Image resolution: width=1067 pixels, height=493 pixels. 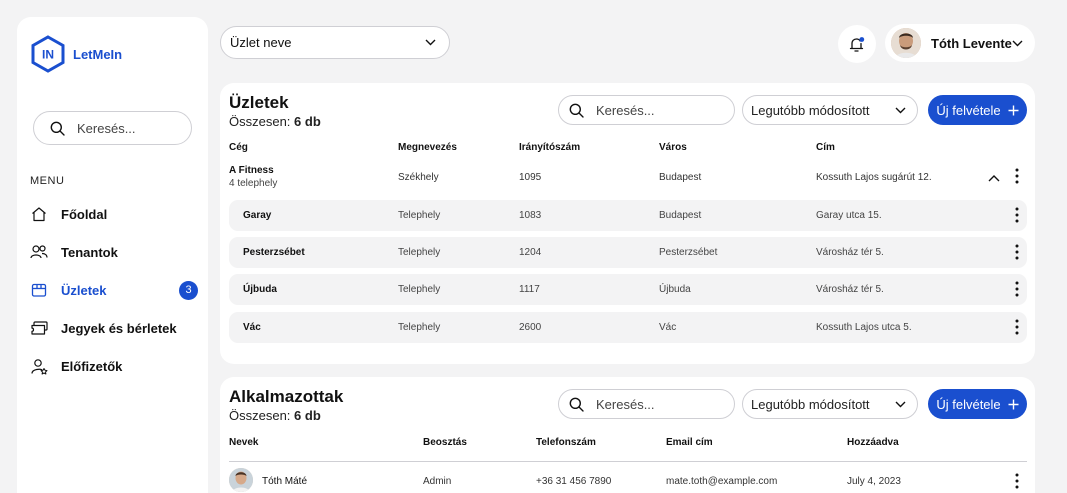 I want to click on employees-total-label: Összesen:, so click(x=260, y=415).